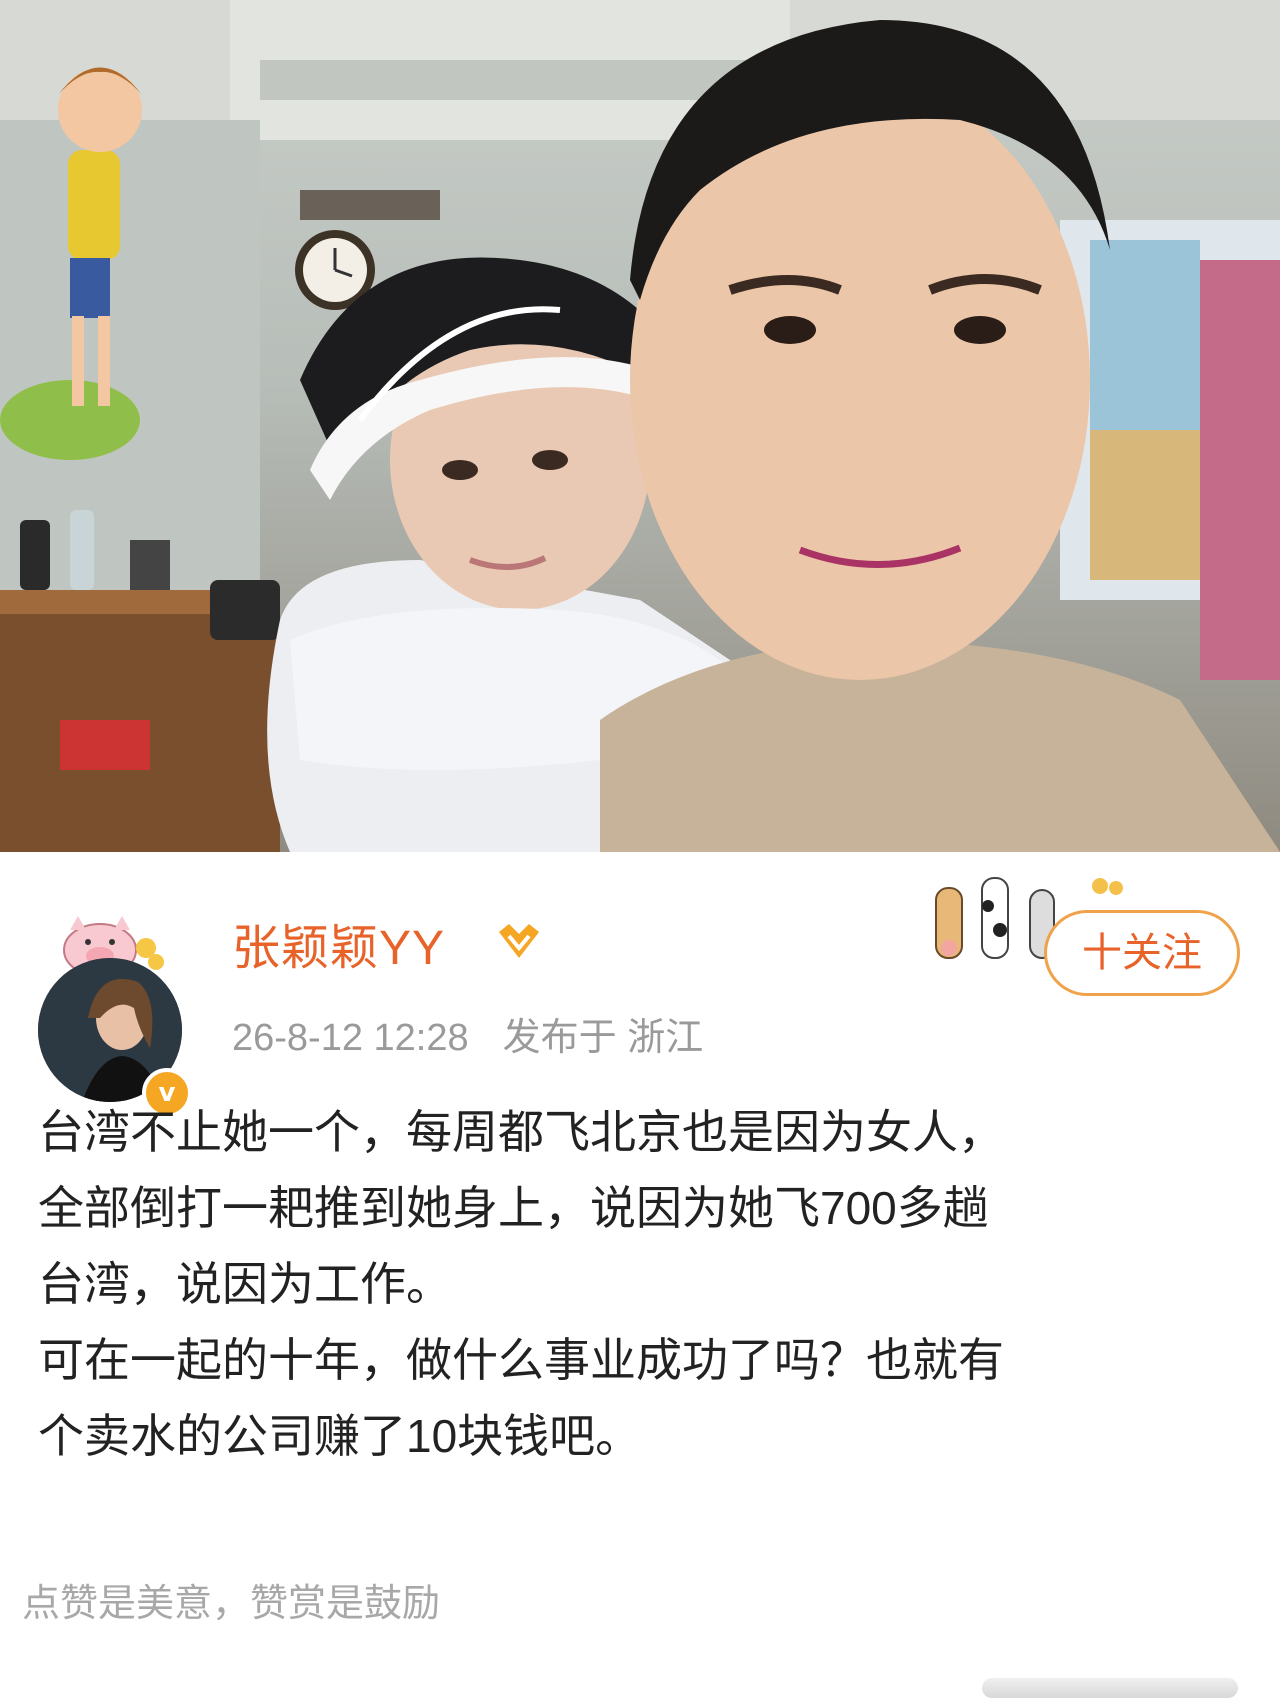 The image size is (1280, 1706). Describe the element at coordinates (116, 1017) in the screenshot. I see `user-avatar-group: v` at that location.